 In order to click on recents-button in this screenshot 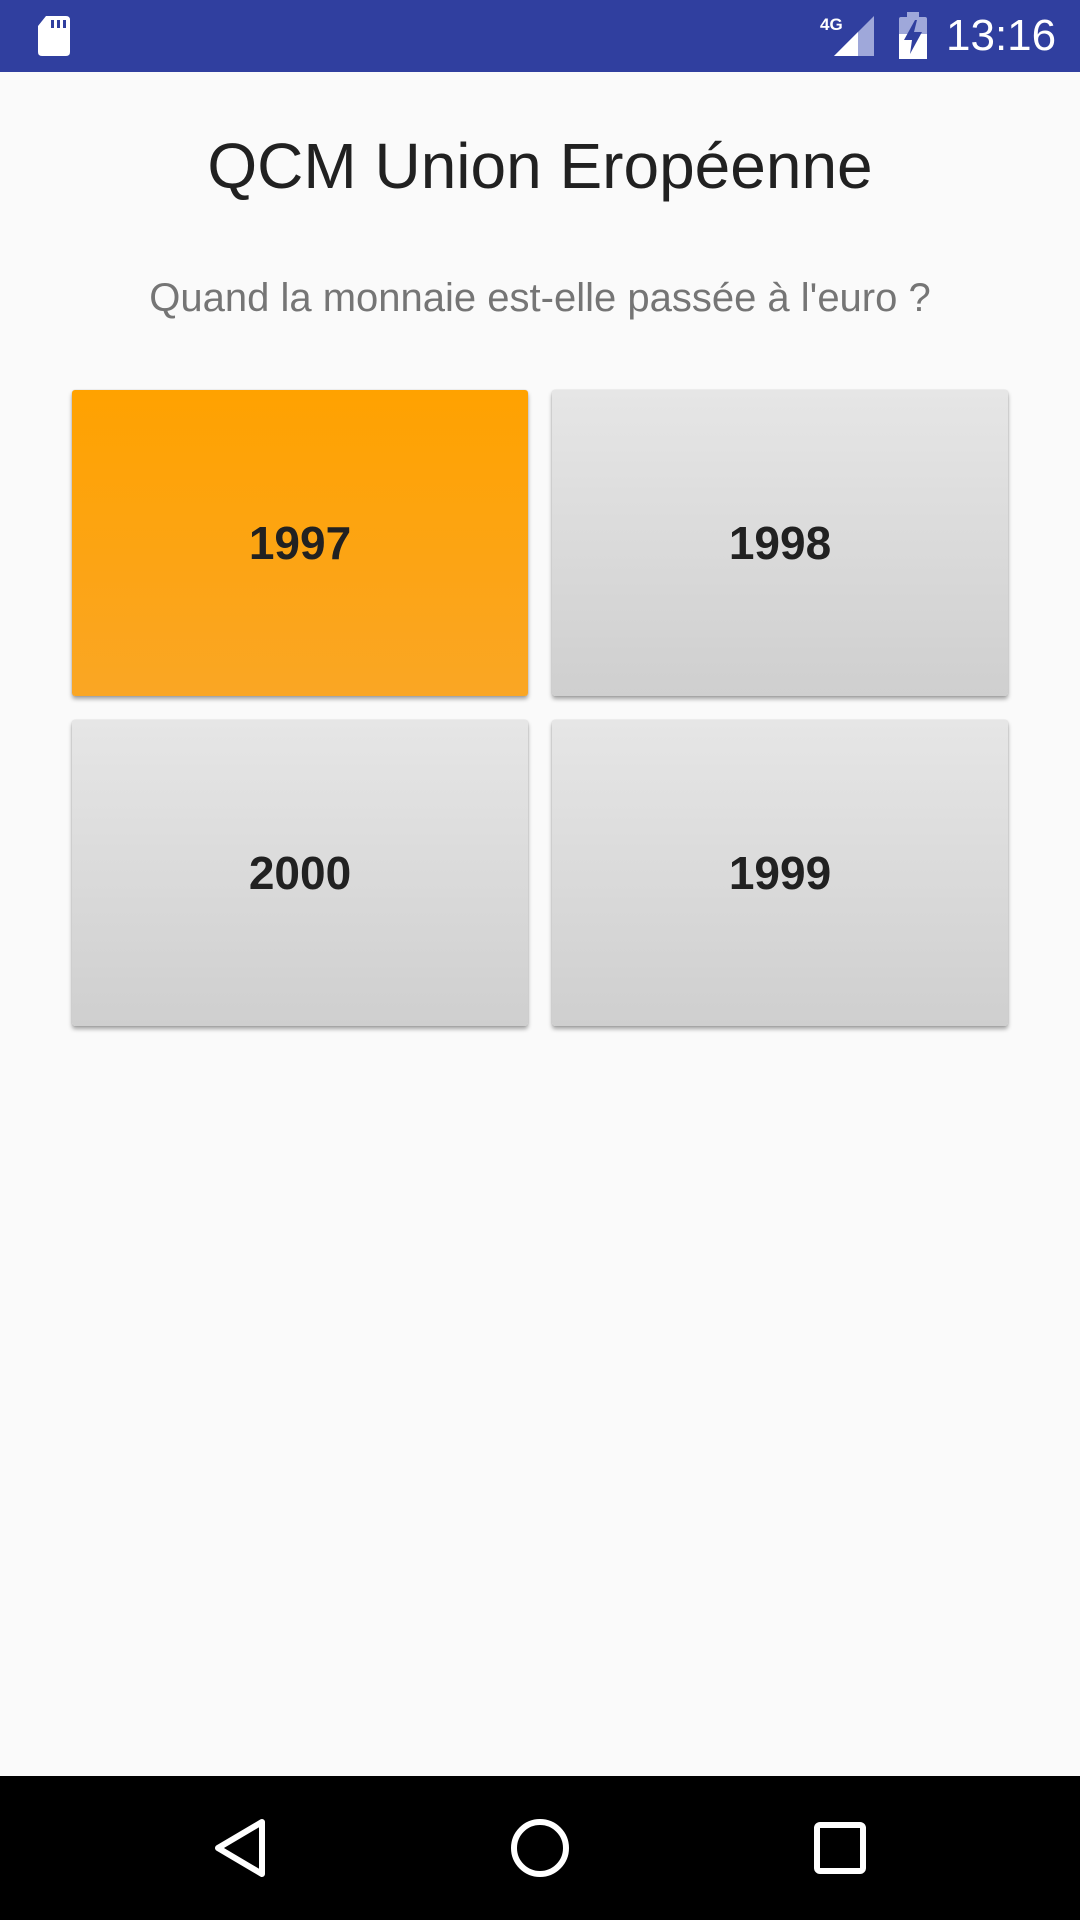, I will do `click(840, 1848)`.